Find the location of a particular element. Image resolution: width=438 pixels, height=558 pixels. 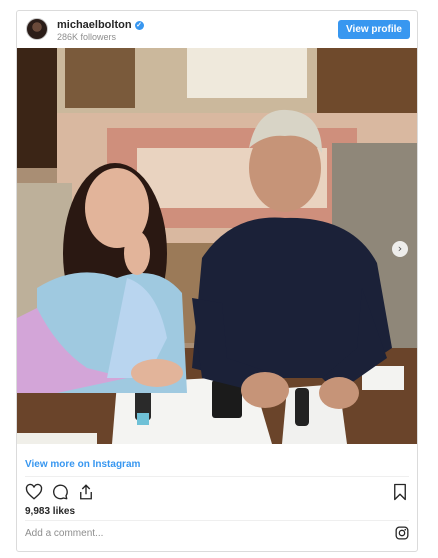

bookmark-icon is located at coordinates (400, 492).